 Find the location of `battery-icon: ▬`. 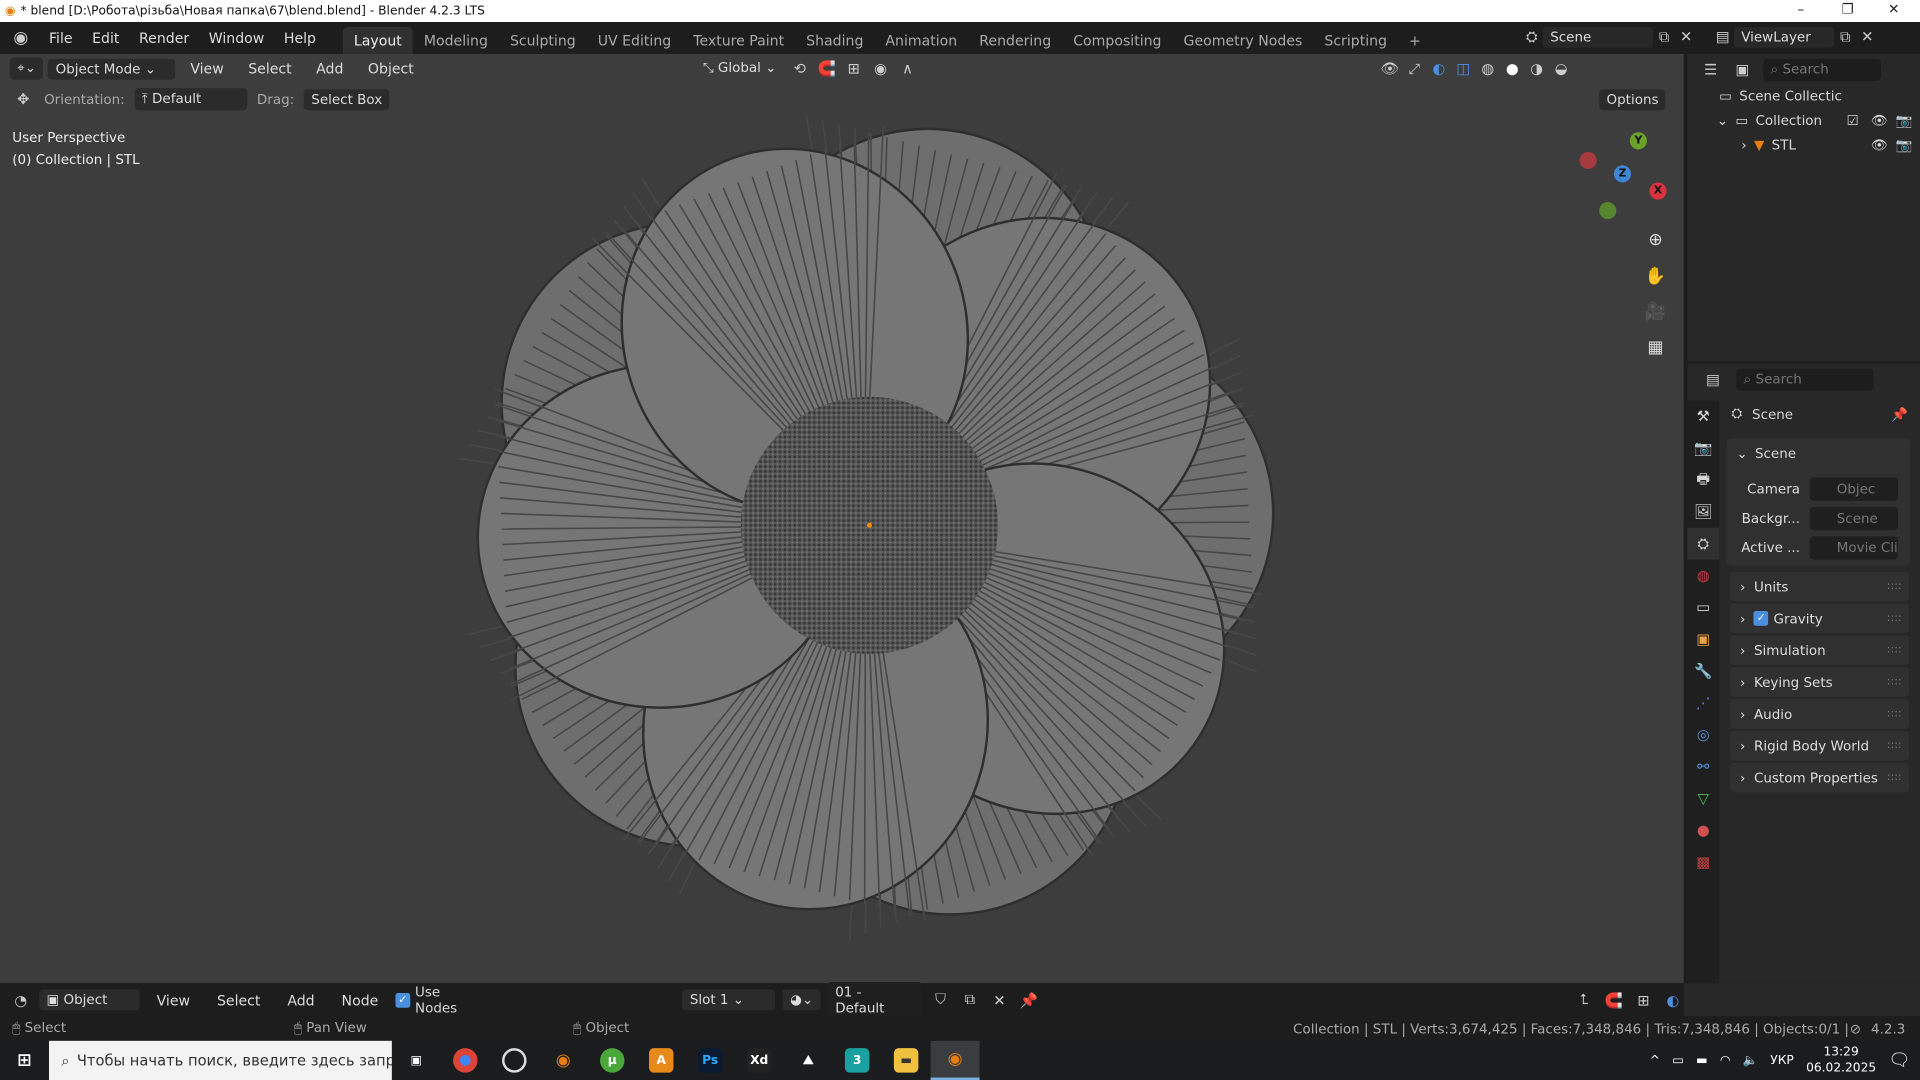

battery-icon: ▬ is located at coordinates (1702, 1060).